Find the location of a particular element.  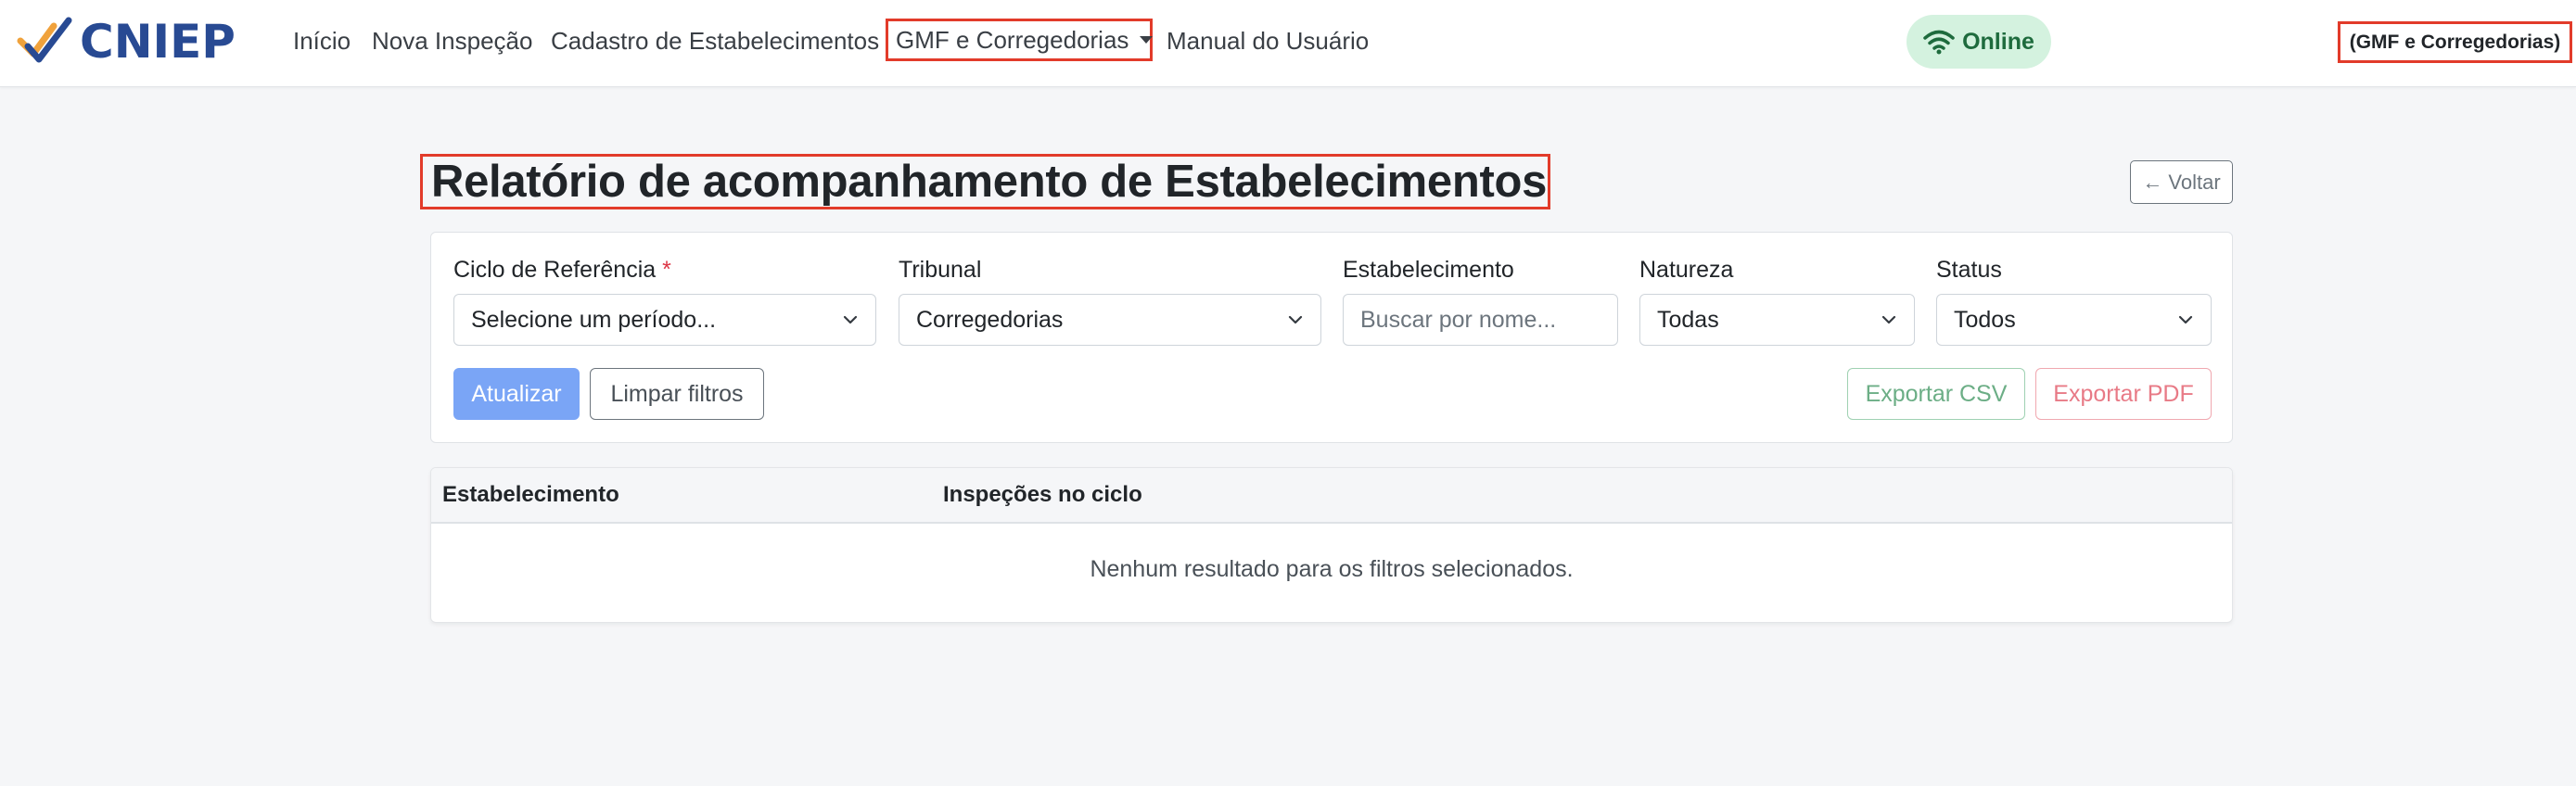

status-select-value: Todos is located at coordinates (1985, 319).